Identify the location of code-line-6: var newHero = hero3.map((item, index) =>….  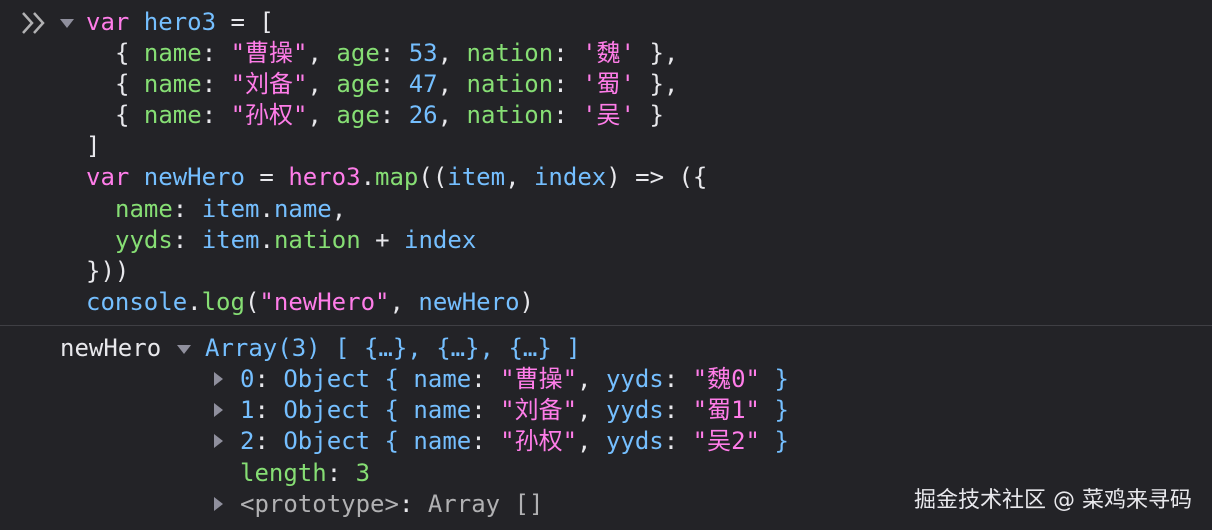
(397, 177).